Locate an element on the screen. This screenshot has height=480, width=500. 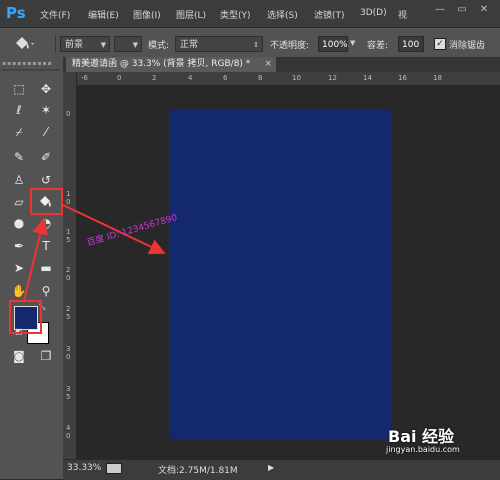
zoom-level: 33.33% is located at coordinates (84, 468).